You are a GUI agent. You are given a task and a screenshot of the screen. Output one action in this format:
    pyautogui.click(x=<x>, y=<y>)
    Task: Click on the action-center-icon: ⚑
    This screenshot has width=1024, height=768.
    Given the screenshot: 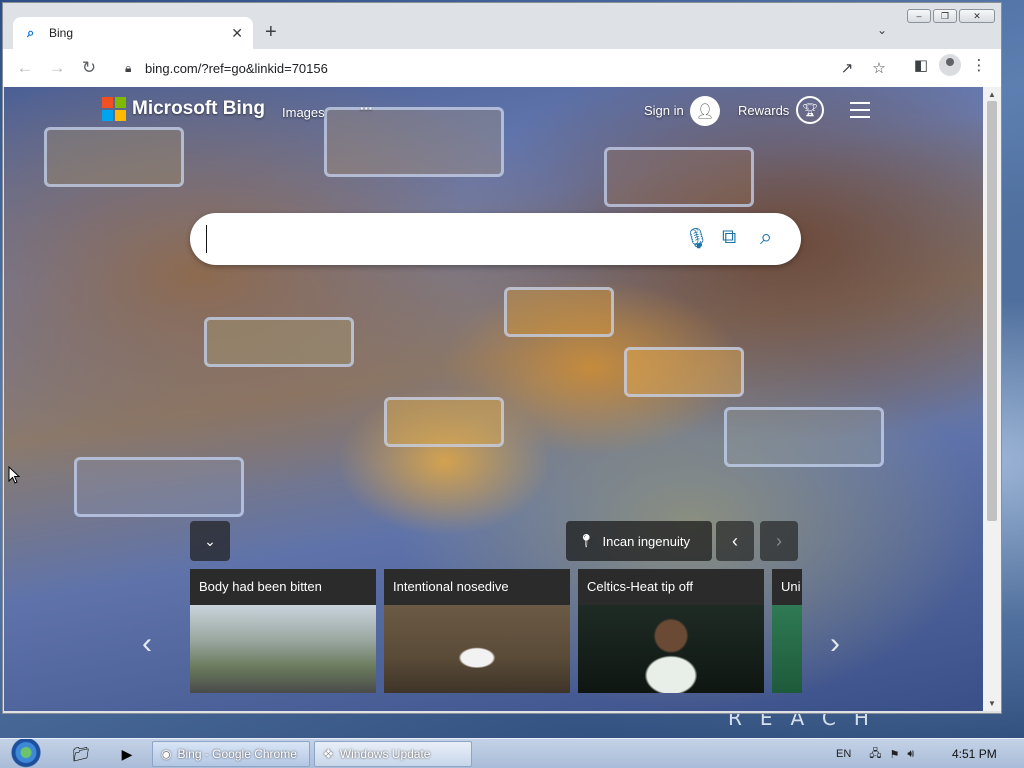 What is the action you would take?
    pyautogui.click(x=895, y=754)
    